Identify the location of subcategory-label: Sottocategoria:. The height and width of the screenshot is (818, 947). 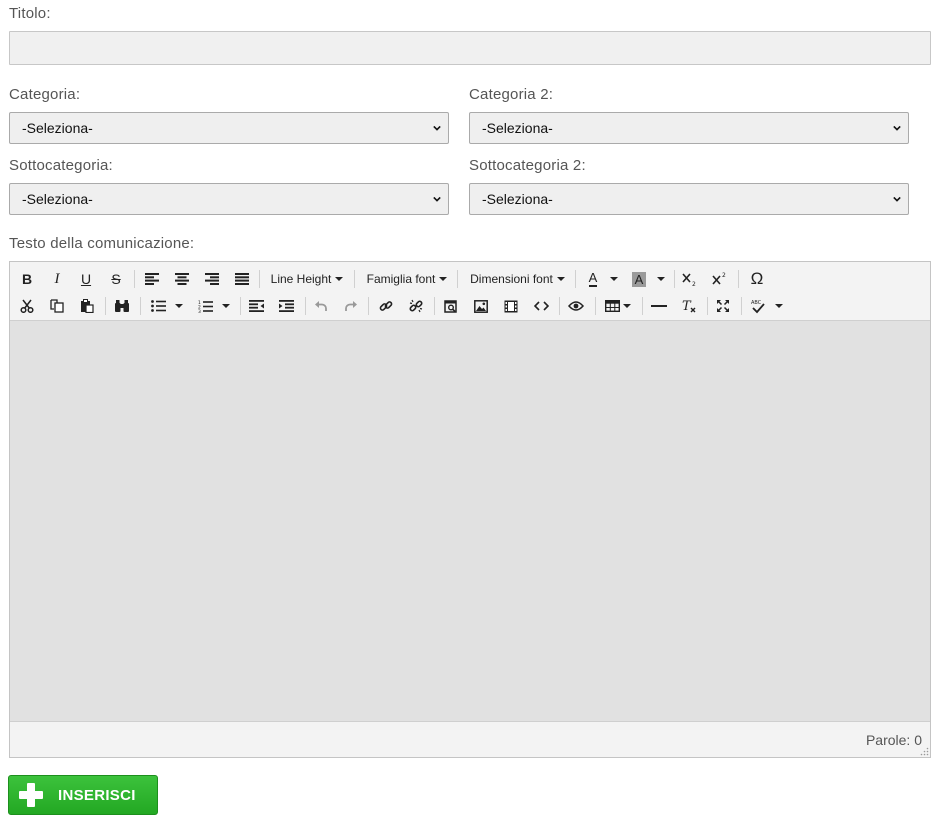
(61, 165).